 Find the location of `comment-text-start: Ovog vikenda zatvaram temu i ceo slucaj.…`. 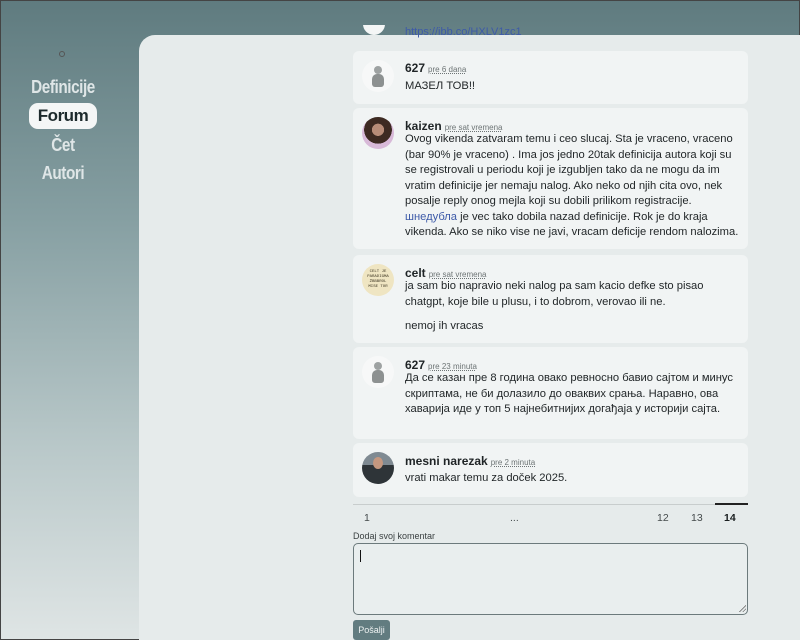

comment-text-start: Ovog vikenda zatvaram temu i ceo slucaj.… is located at coordinates (569, 170).